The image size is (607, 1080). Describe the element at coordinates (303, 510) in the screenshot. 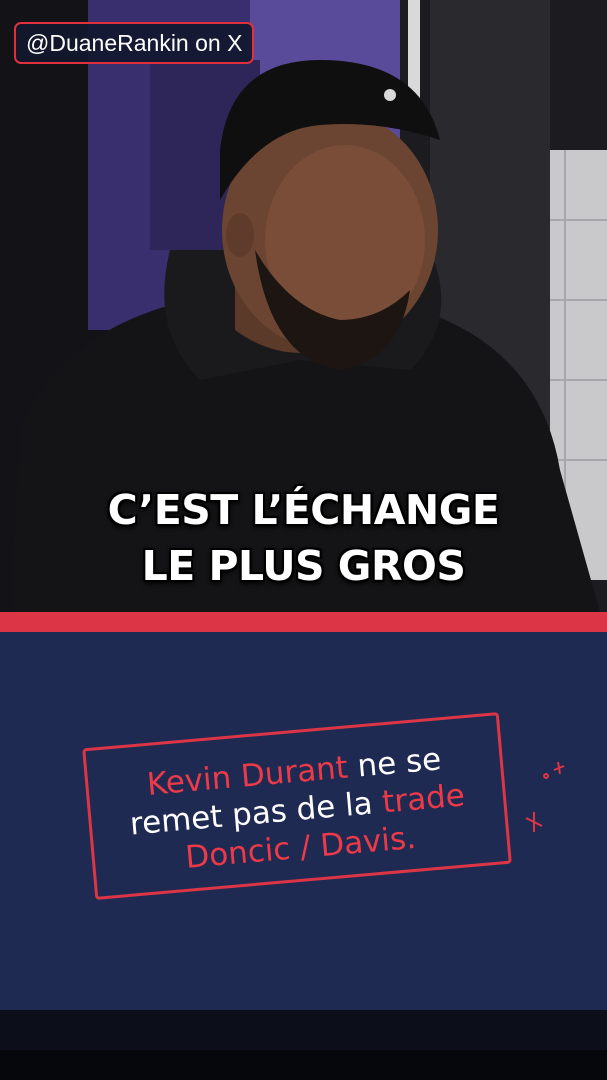

I see `subtitle-line-1: C’EST L’ÉCHANGE` at that location.